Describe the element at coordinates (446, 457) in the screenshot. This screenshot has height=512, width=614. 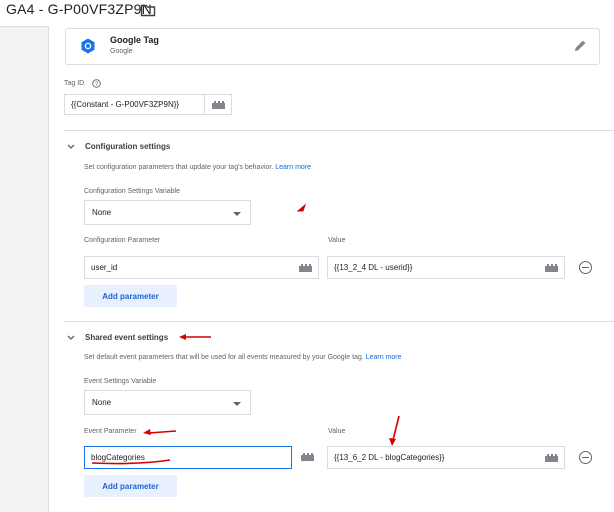
I see `event-value-field: {{13_6_2 DL - blogCategories}}` at that location.